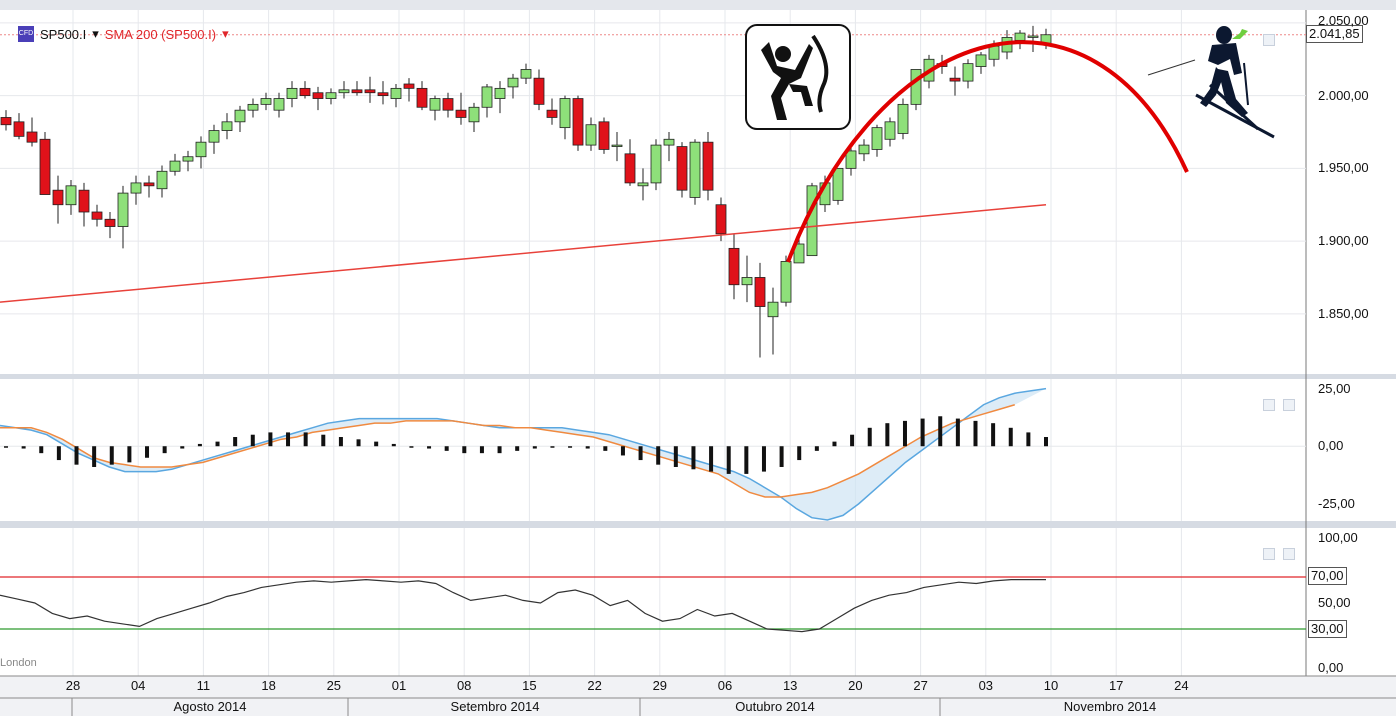 This screenshot has height=716, width=1396. Describe the element at coordinates (160, 34) in the screenshot. I see `indicator-name: SMA 200 (SP500.I)` at that location.